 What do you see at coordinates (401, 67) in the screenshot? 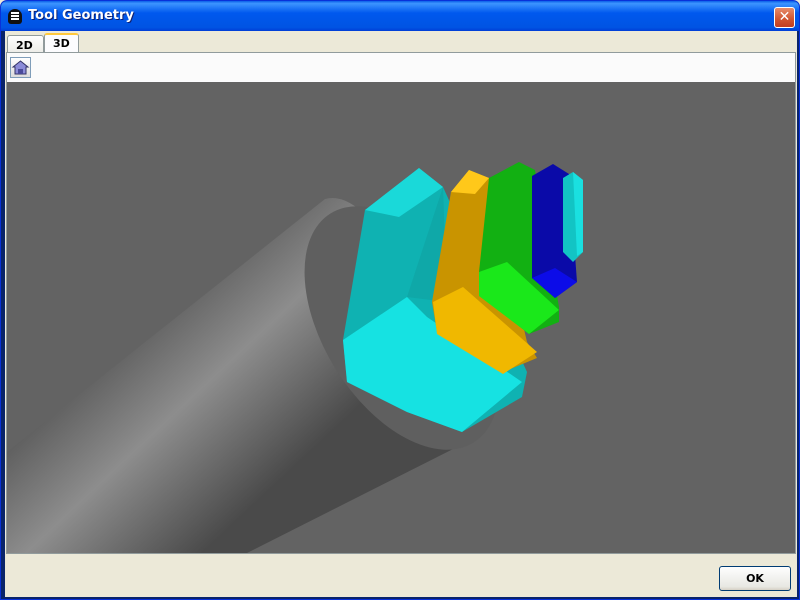
I see `view-toolbar` at bounding box center [401, 67].